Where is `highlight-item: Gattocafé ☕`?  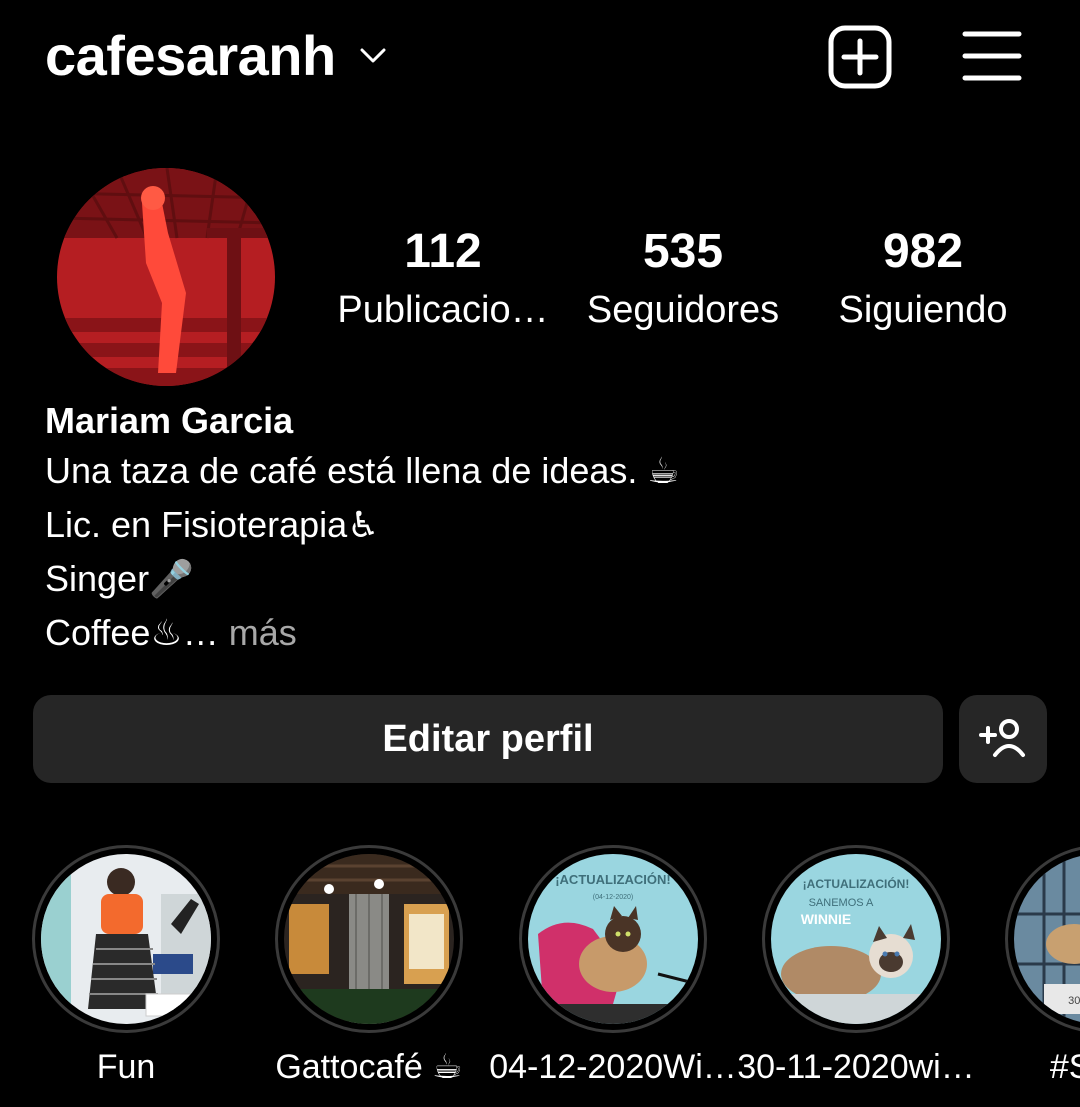 highlight-item: Gattocafé ☕ is located at coordinates (369, 976).